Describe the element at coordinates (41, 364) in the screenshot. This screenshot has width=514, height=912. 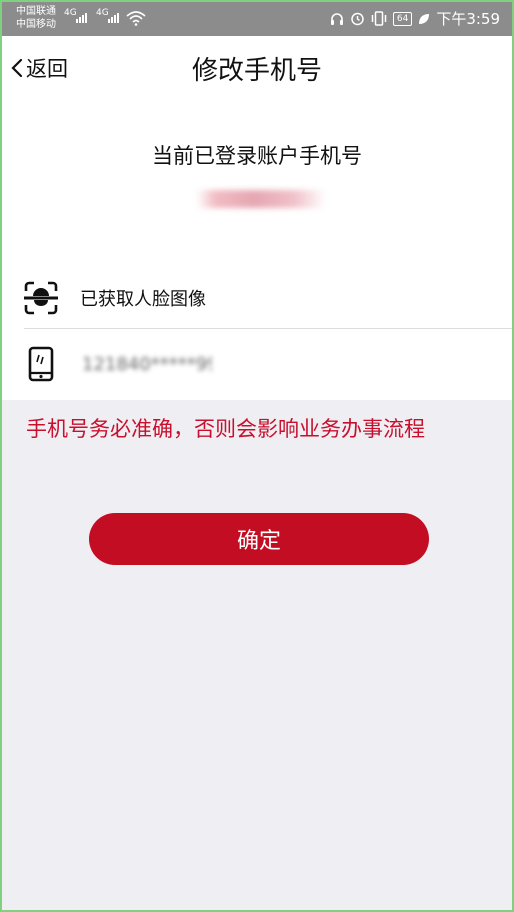
I see `mobile-phone-icon` at that location.